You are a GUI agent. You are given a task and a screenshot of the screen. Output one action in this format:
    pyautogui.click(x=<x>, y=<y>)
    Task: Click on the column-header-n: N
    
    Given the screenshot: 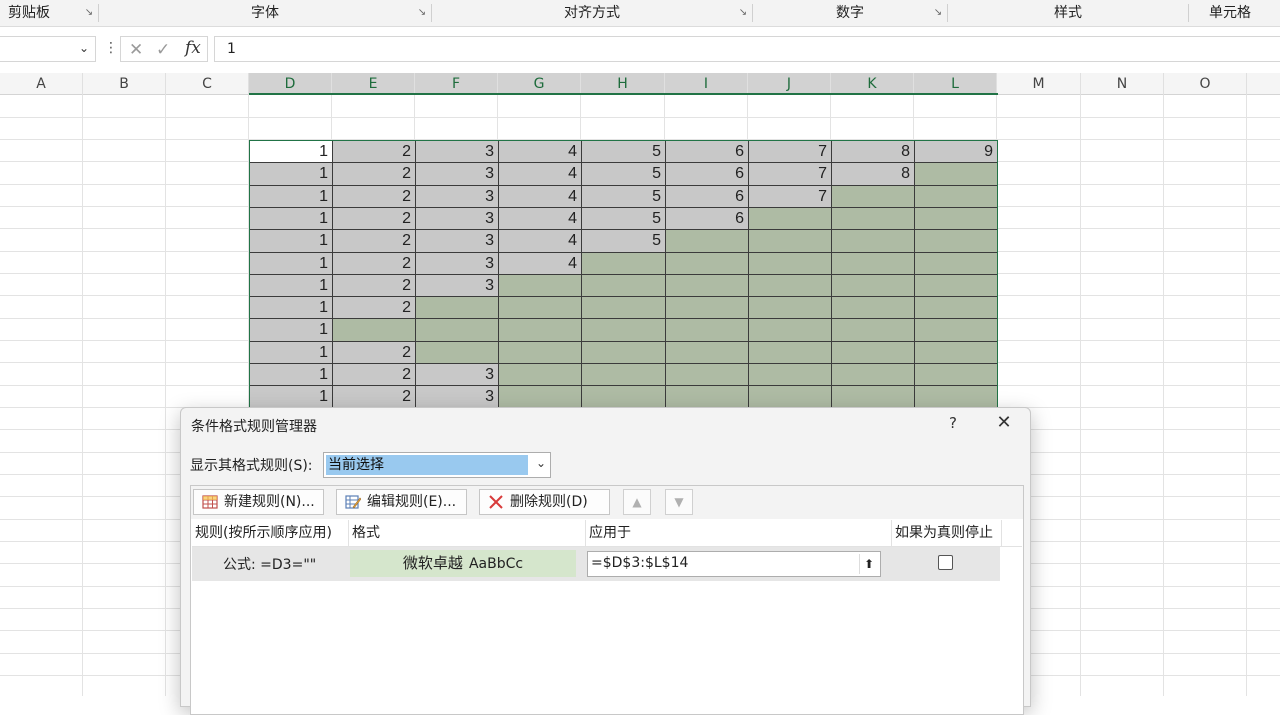 What is the action you would take?
    pyautogui.click(x=1122, y=84)
    